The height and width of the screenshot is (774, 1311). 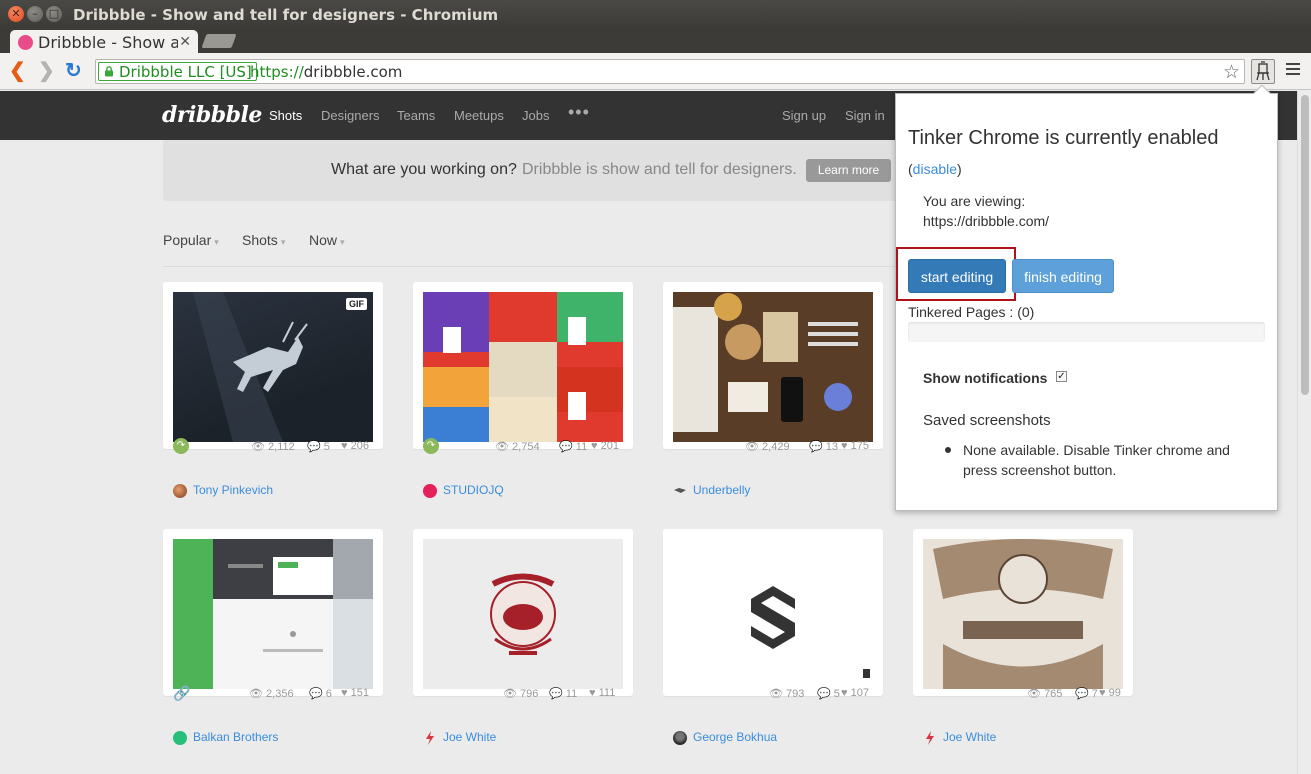 What do you see at coordinates (263, 240) in the screenshot?
I see `filter-shots: Shots ▾` at bounding box center [263, 240].